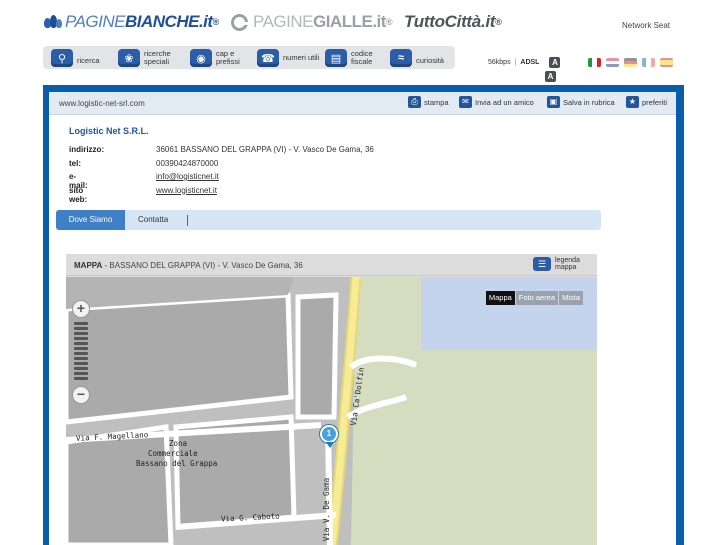  I want to click on tab-contatta: Contatta, so click(153, 220).